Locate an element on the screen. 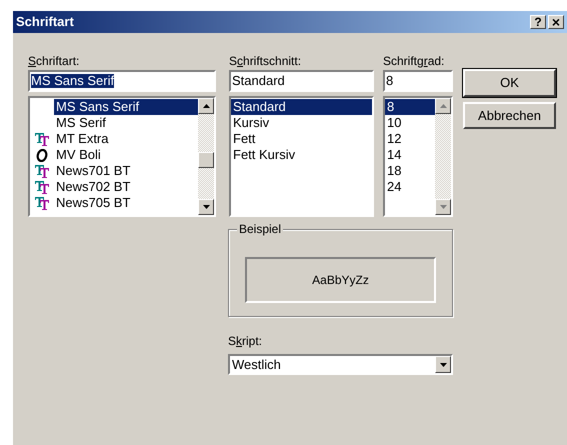  window-title: Schriftart is located at coordinates (45, 22).